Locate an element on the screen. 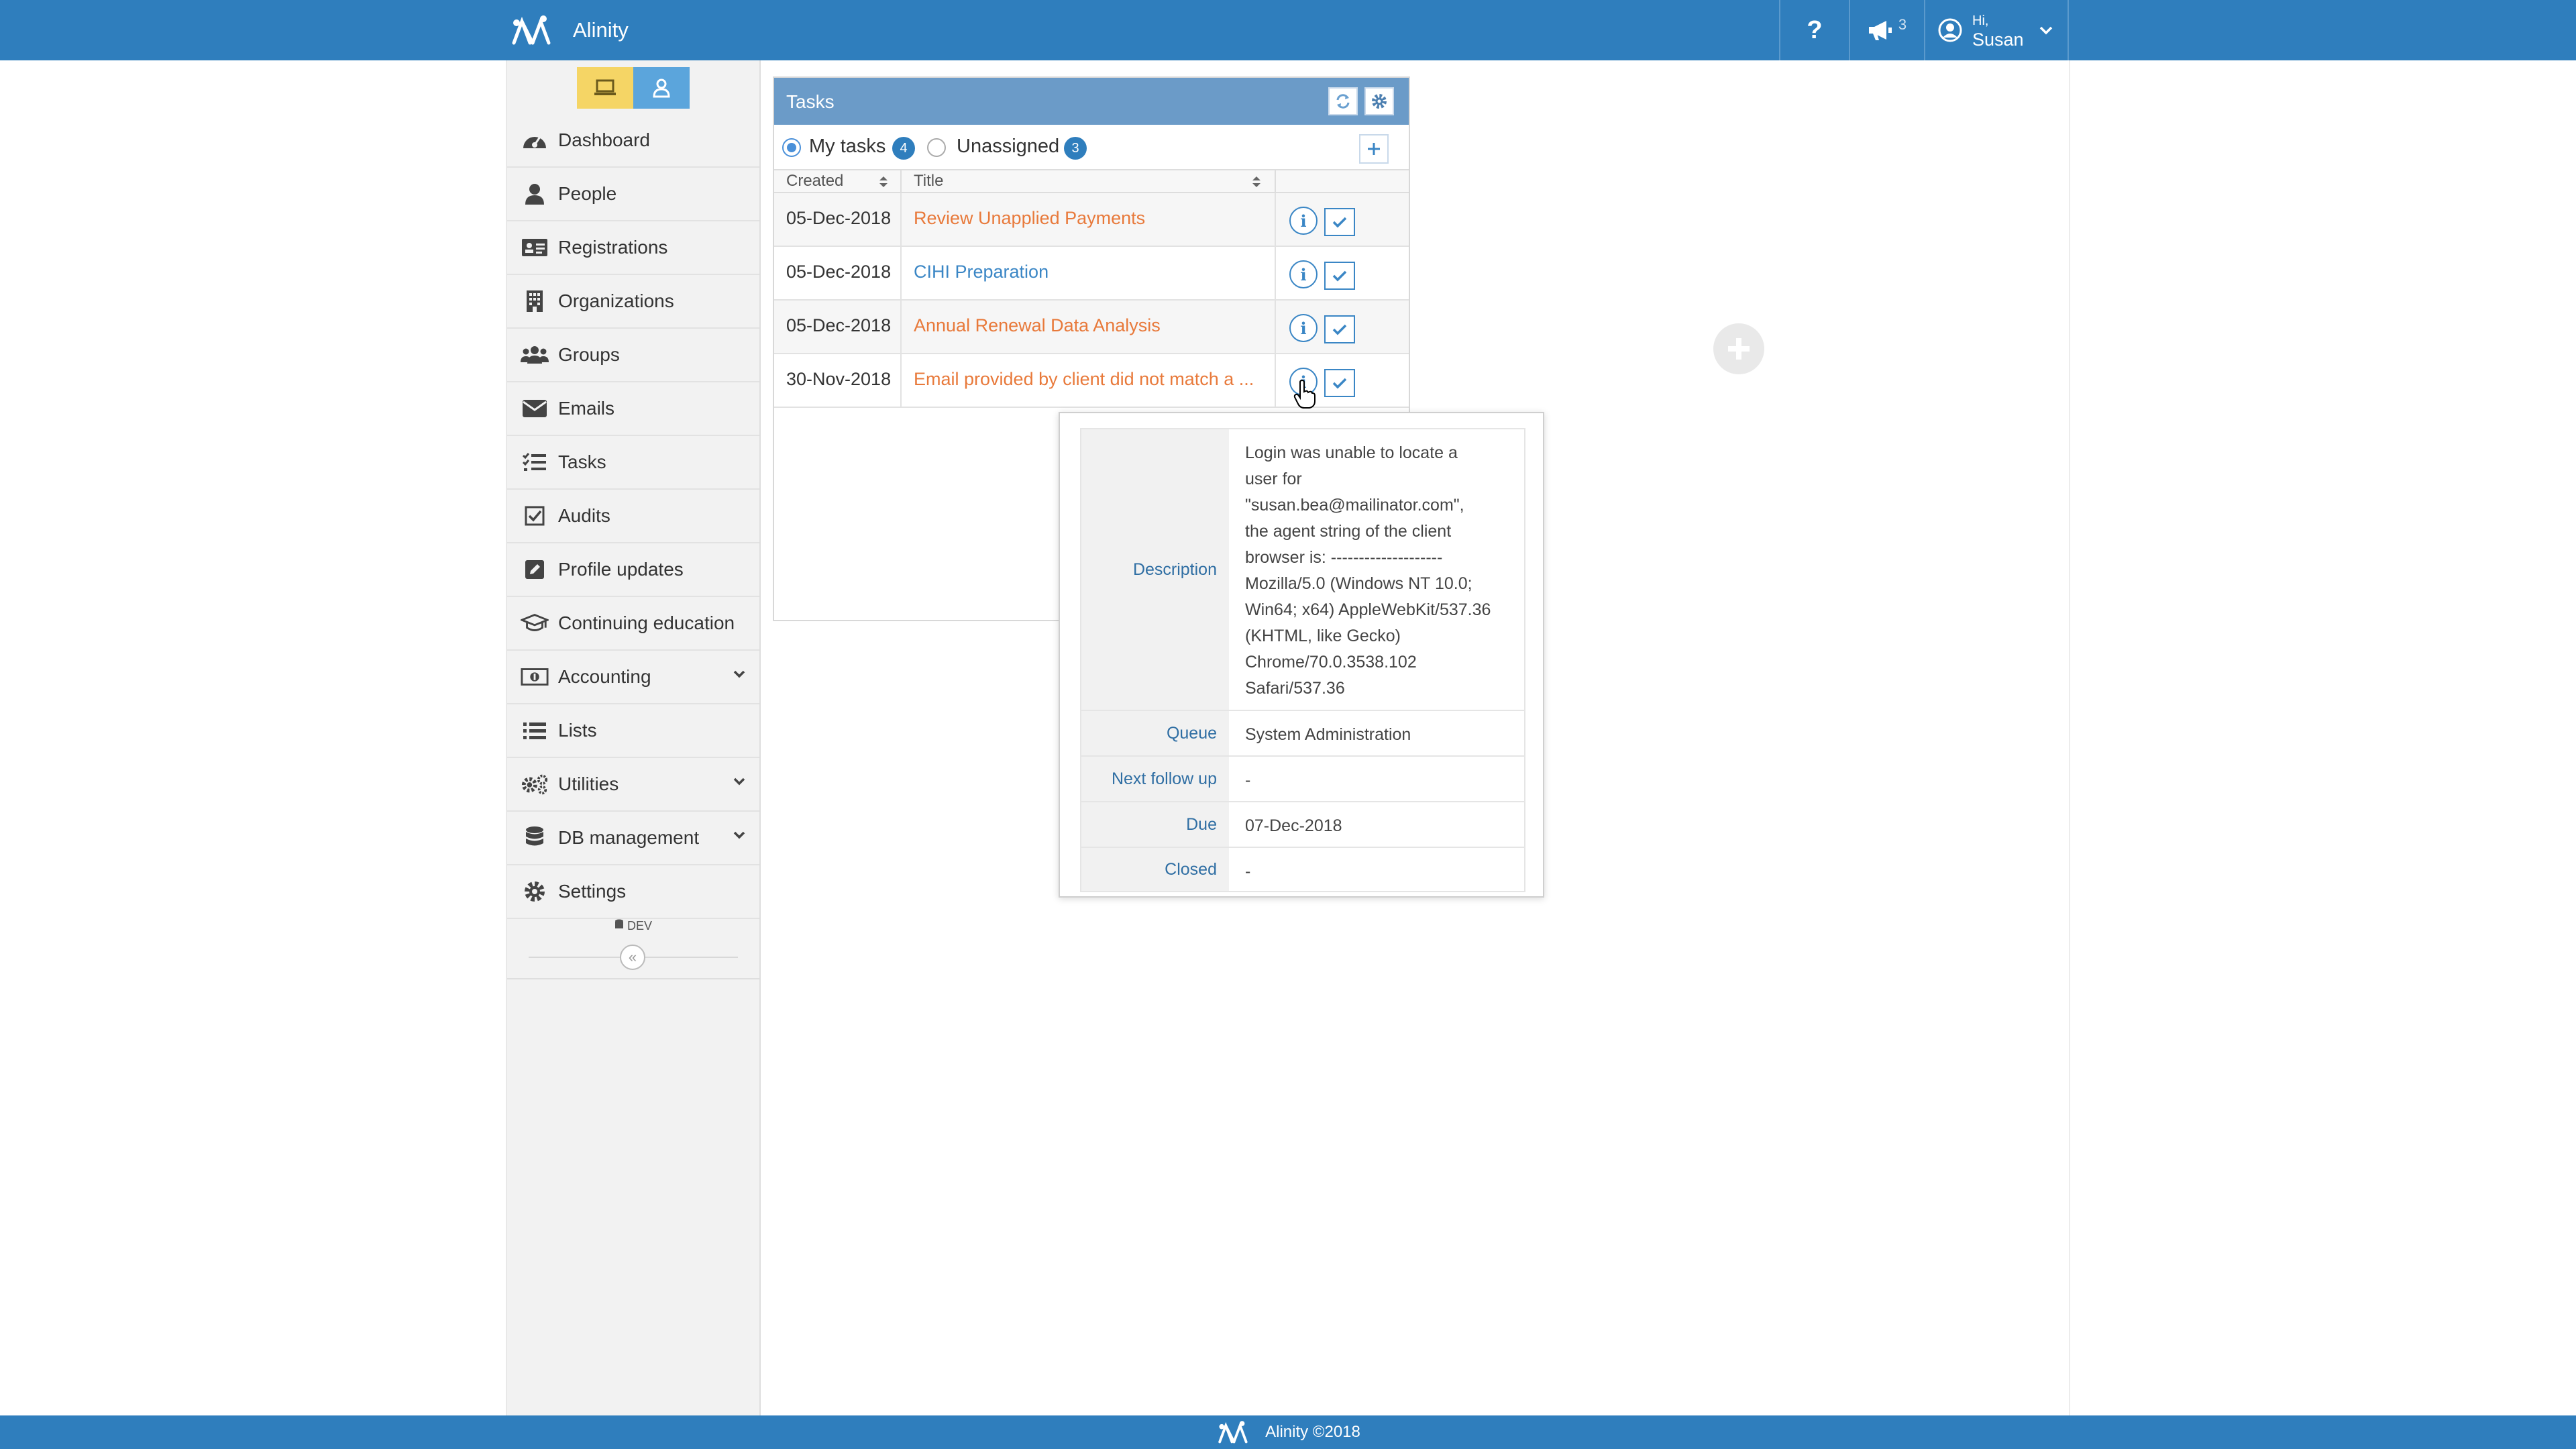 Image resolution: width=2576 pixels, height=1449 pixels. mode-toggle is located at coordinates (633, 88).